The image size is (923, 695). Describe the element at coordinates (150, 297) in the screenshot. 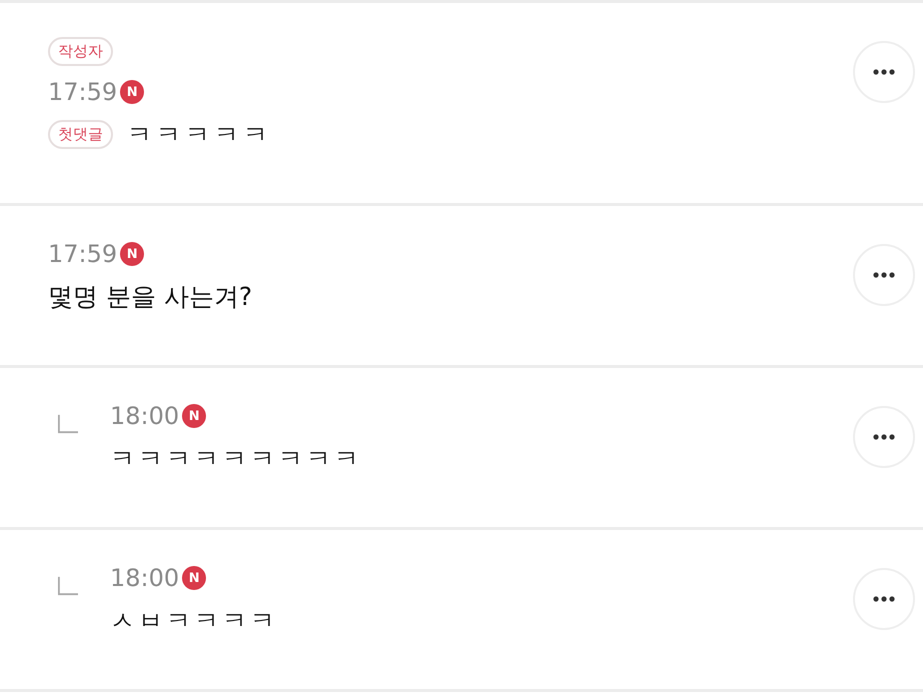

I see `comment-text: 몇명 분을 사는겨?` at that location.